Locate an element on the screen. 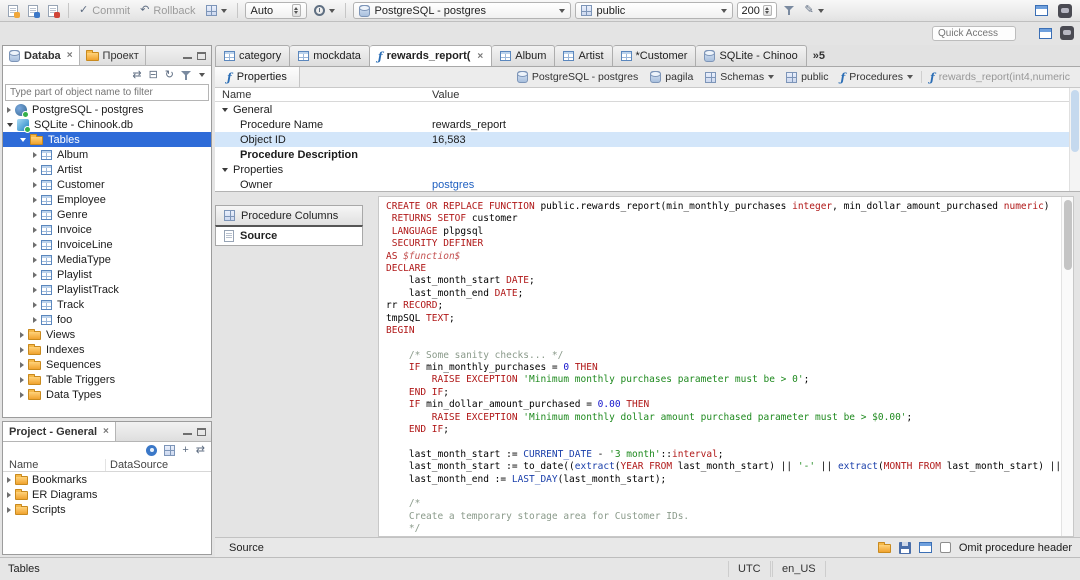 This screenshot has height=580, width=1080. tree-item-mediatype: MediaType is located at coordinates (107, 259).